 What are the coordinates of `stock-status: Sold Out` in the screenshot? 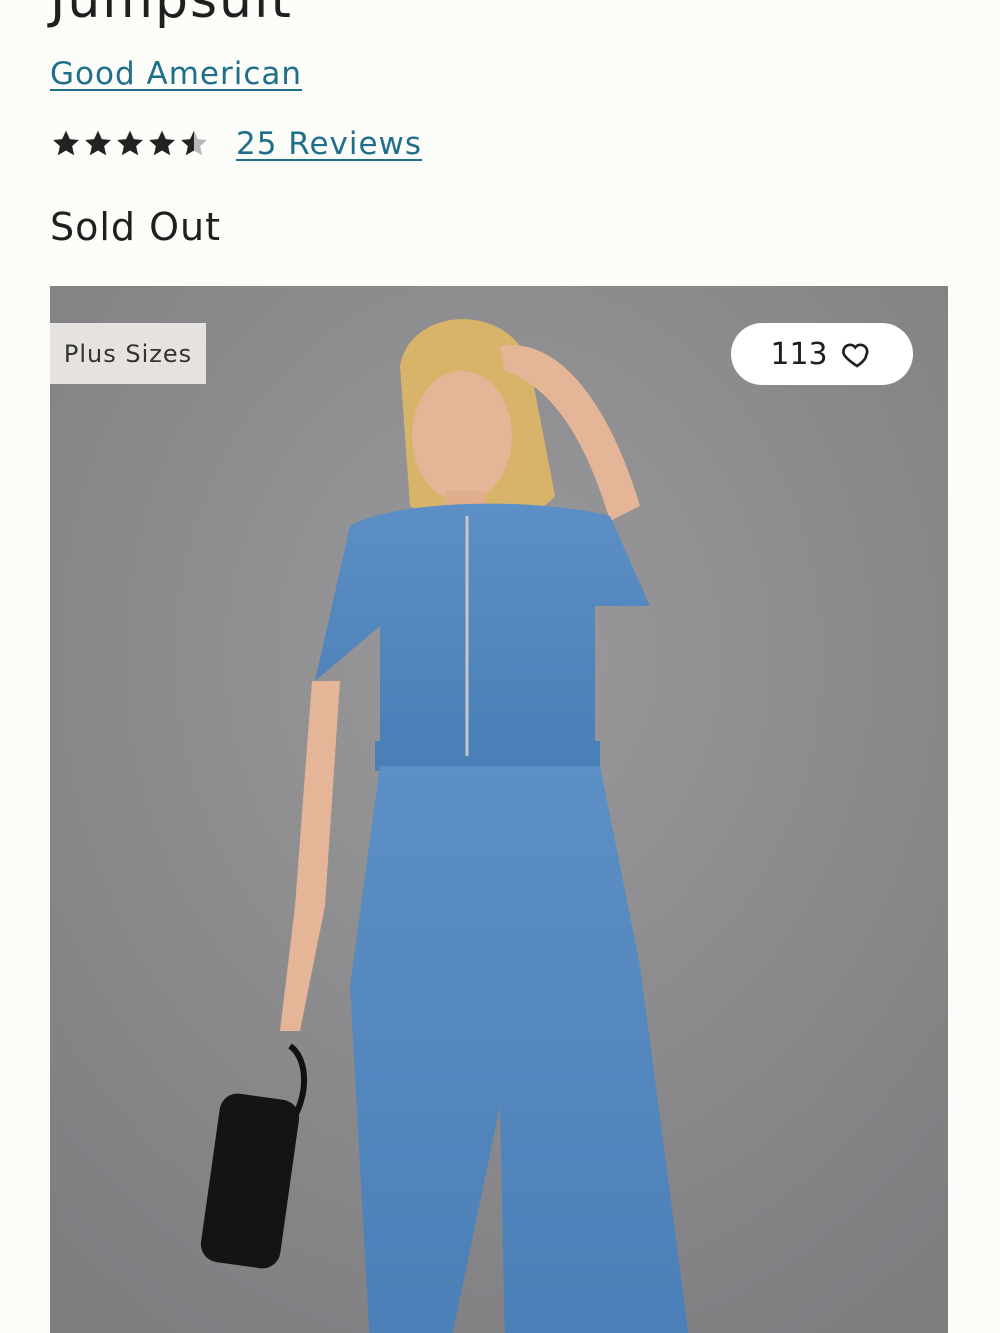 It's located at (136, 227).